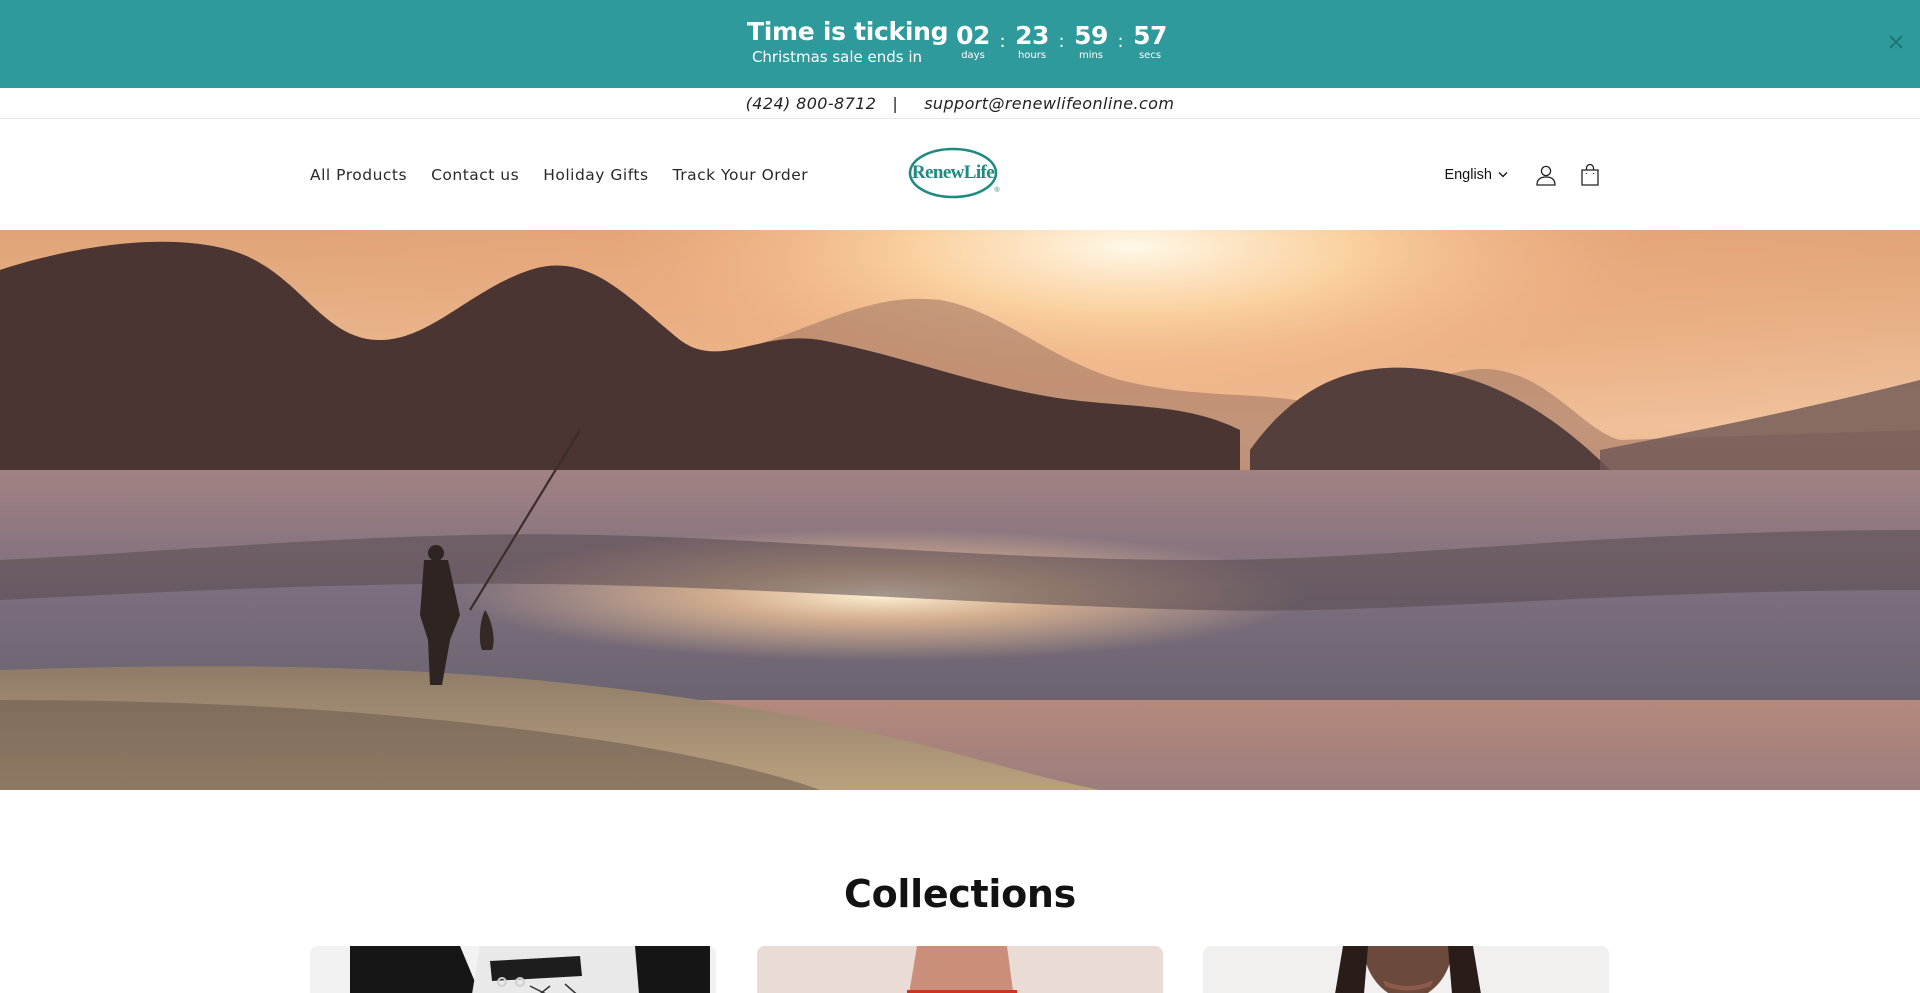  Describe the element at coordinates (1049, 103) in the screenshot. I see `contact-email: support@renewlifeonline.com` at that location.